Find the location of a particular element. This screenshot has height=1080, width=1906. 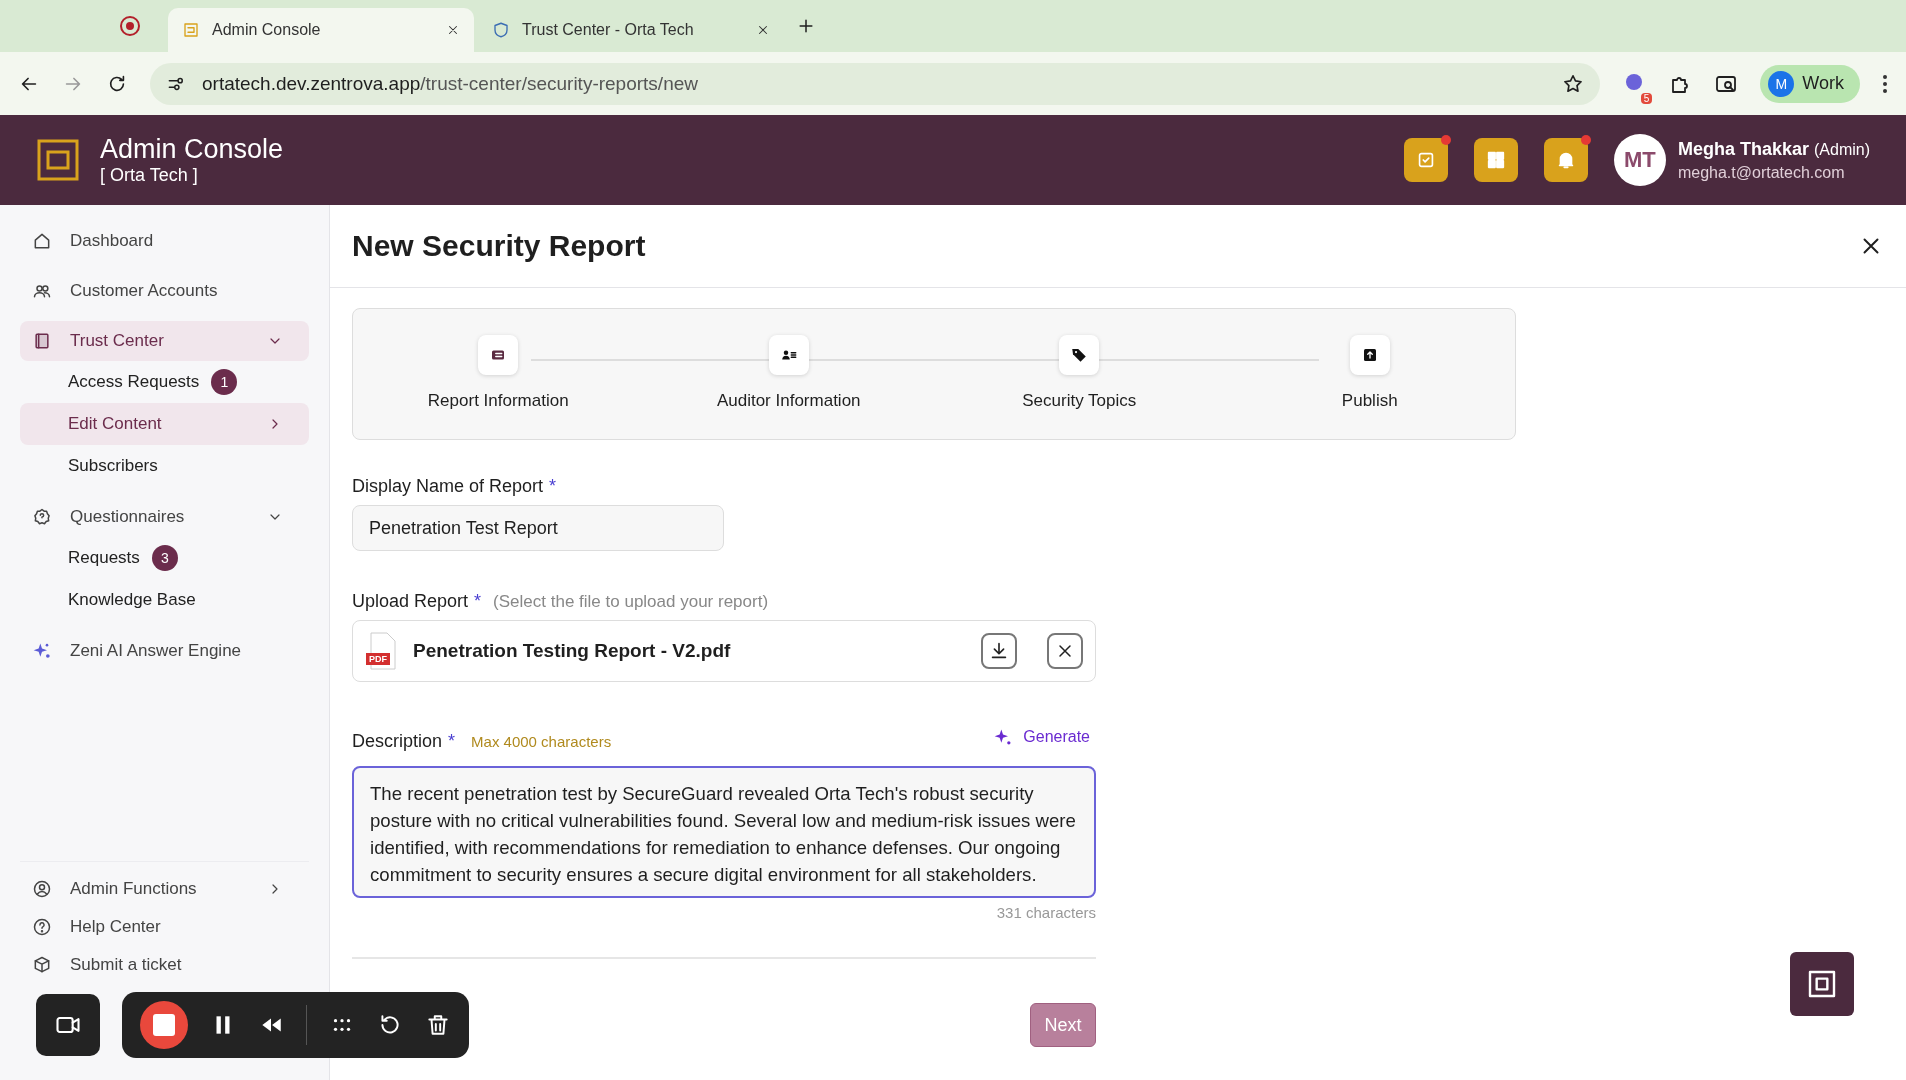

step-label: Auditor Information is located at coordinates (788, 401).